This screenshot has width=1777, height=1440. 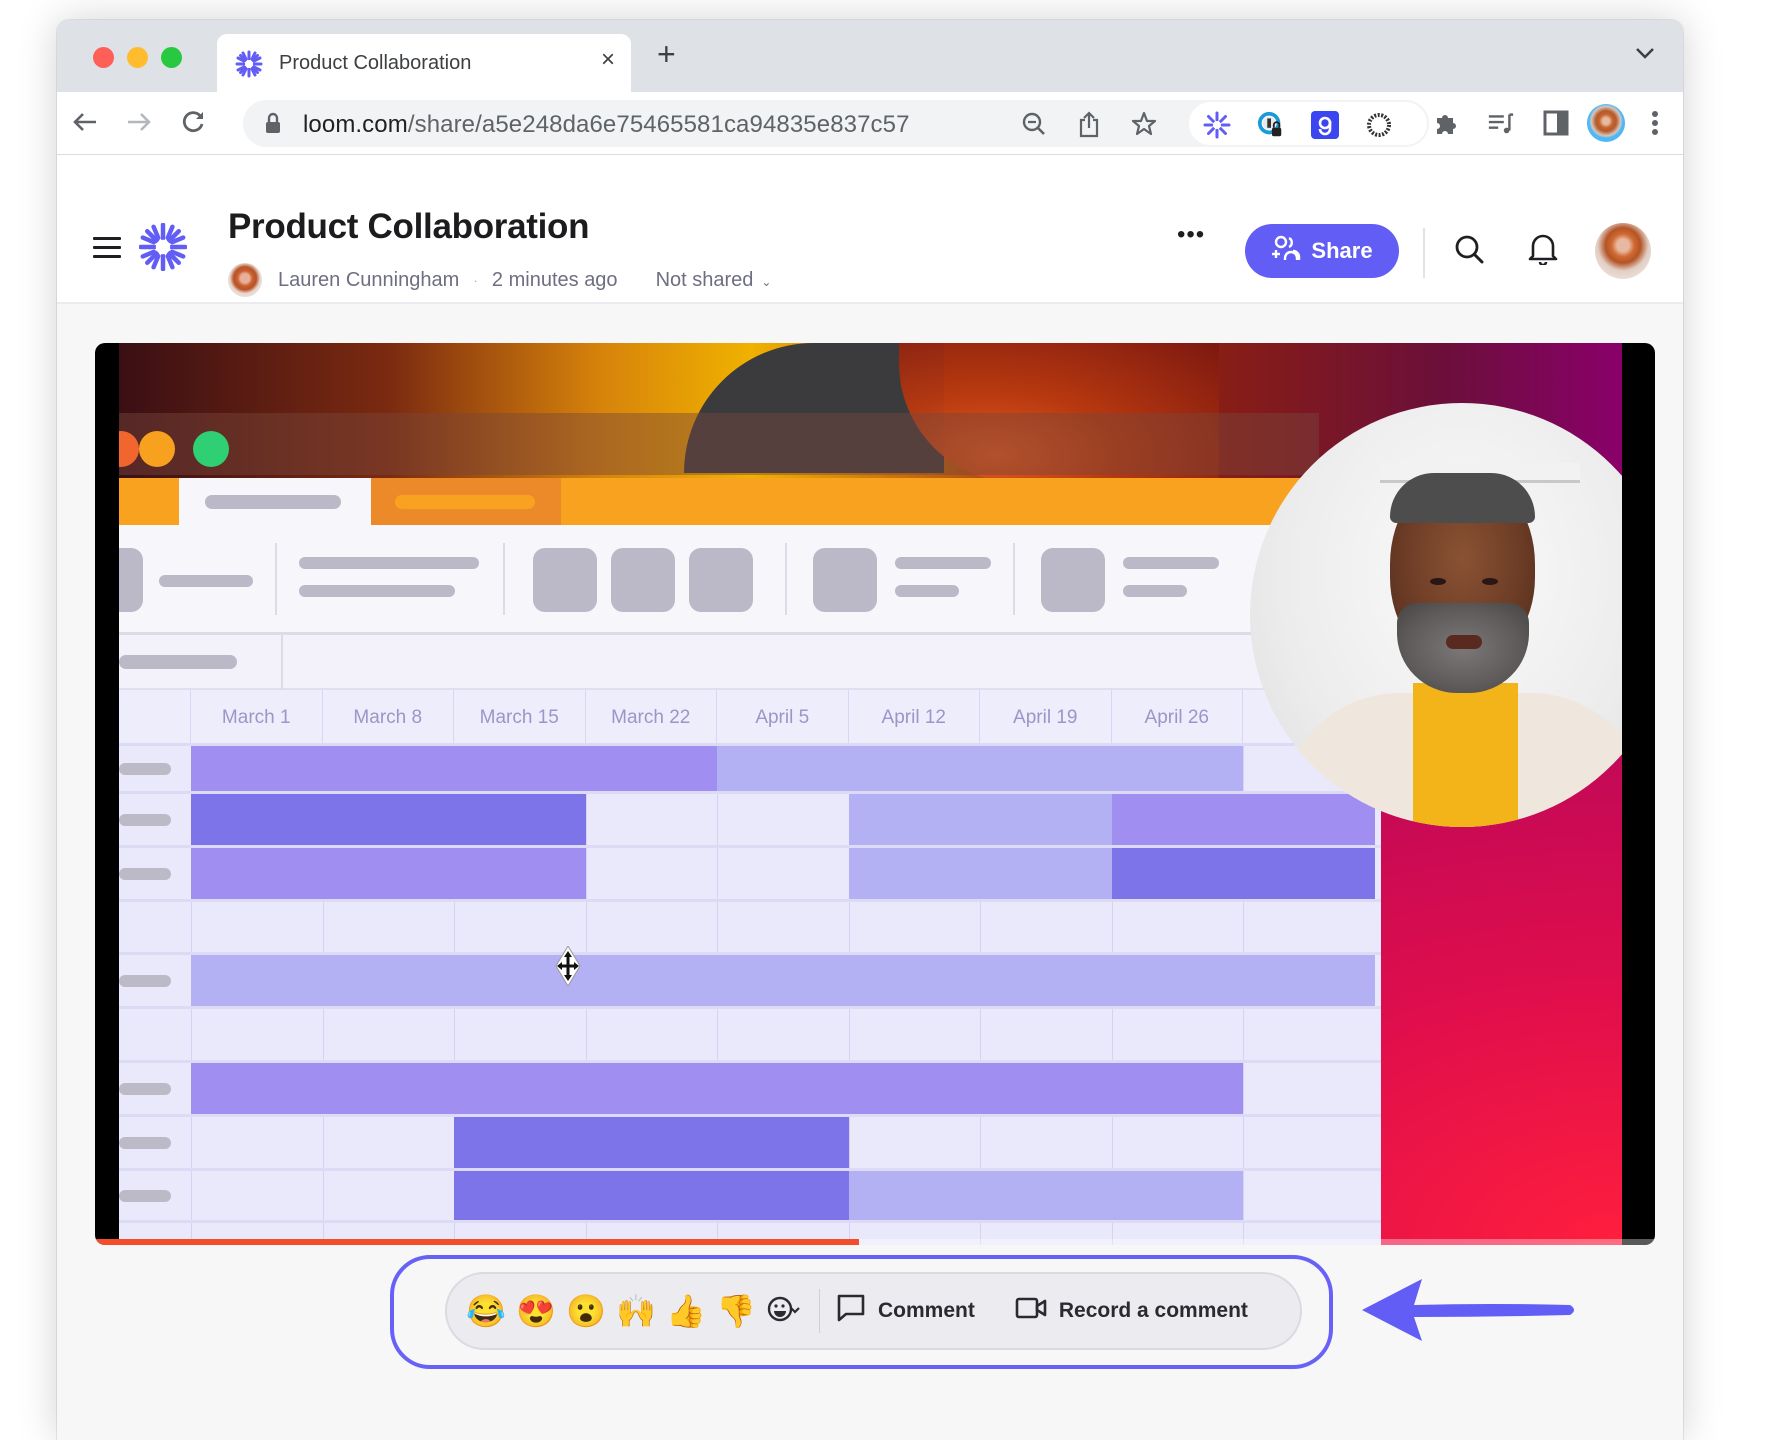 What do you see at coordinates (139, 122) in the screenshot?
I see `forward-icon` at bounding box center [139, 122].